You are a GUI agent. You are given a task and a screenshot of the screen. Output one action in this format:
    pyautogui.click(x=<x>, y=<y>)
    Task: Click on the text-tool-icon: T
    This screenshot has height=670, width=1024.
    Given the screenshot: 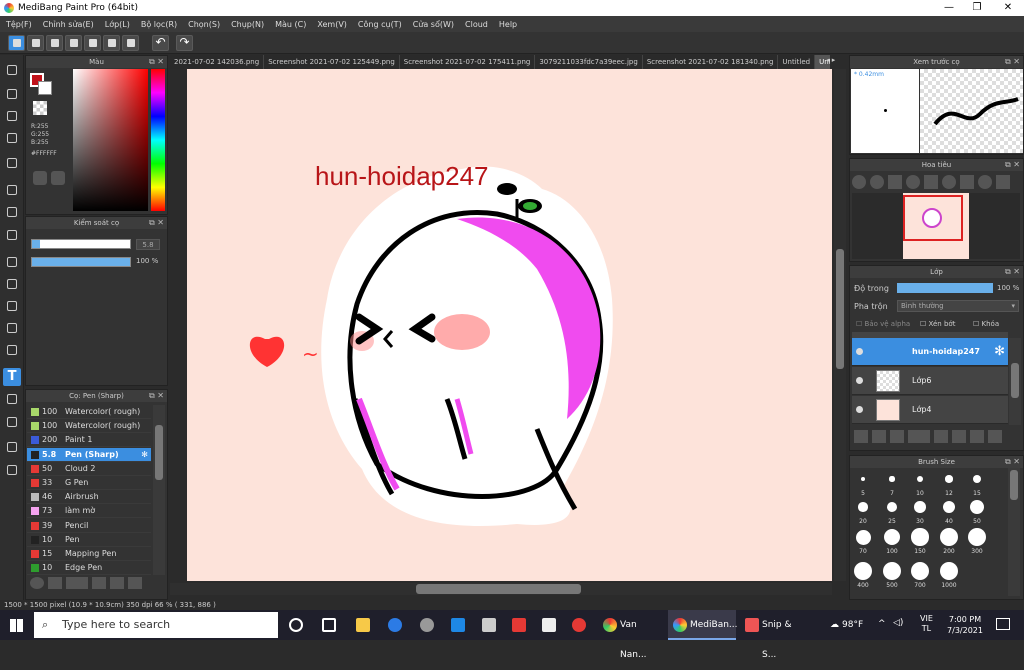 What is the action you would take?
    pyautogui.click(x=12, y=377)
    